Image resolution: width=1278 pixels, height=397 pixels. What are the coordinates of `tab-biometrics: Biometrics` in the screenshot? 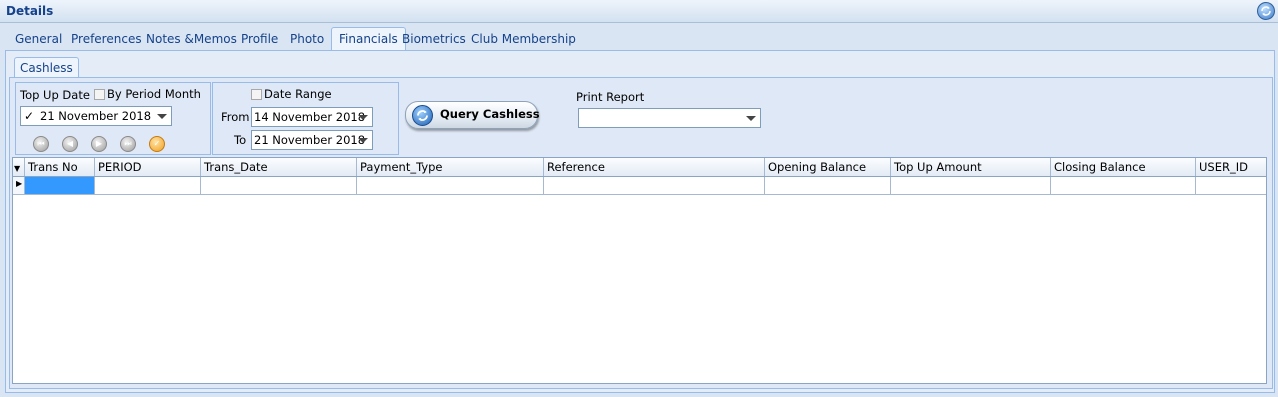 It's located at (434, 39).